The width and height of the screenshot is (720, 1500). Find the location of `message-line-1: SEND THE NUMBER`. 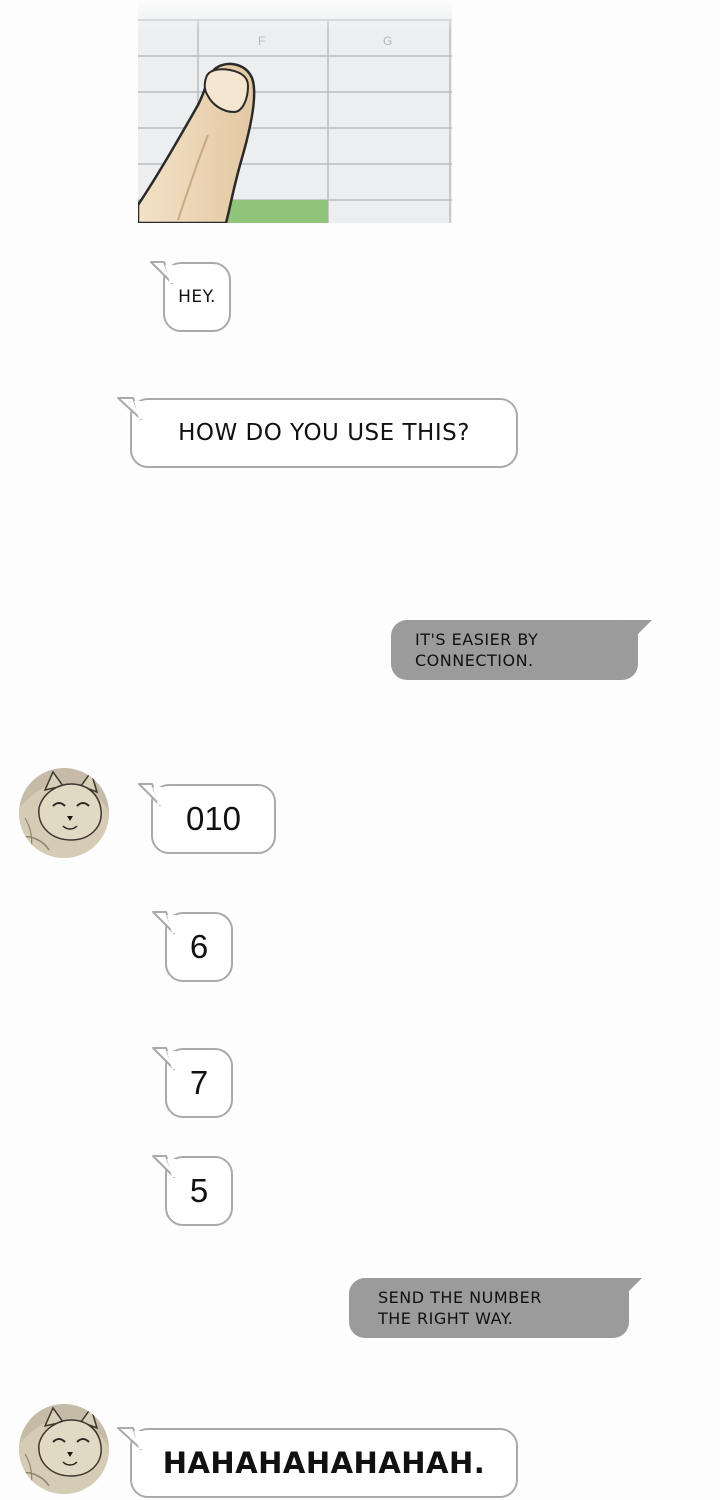

message-line-1: SEND THE NUMBER is located at coordinates (460, 1297).